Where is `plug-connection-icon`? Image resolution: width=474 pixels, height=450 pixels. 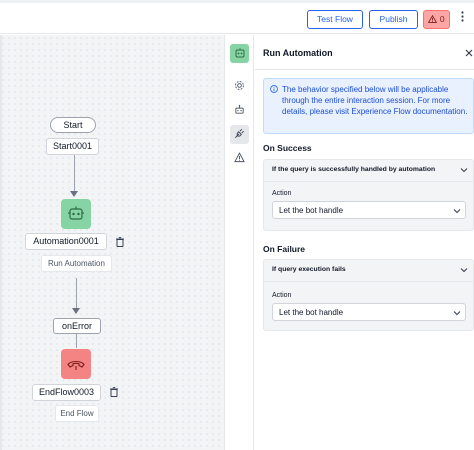 plug-connection-icon is located at coordinates (239, 134).